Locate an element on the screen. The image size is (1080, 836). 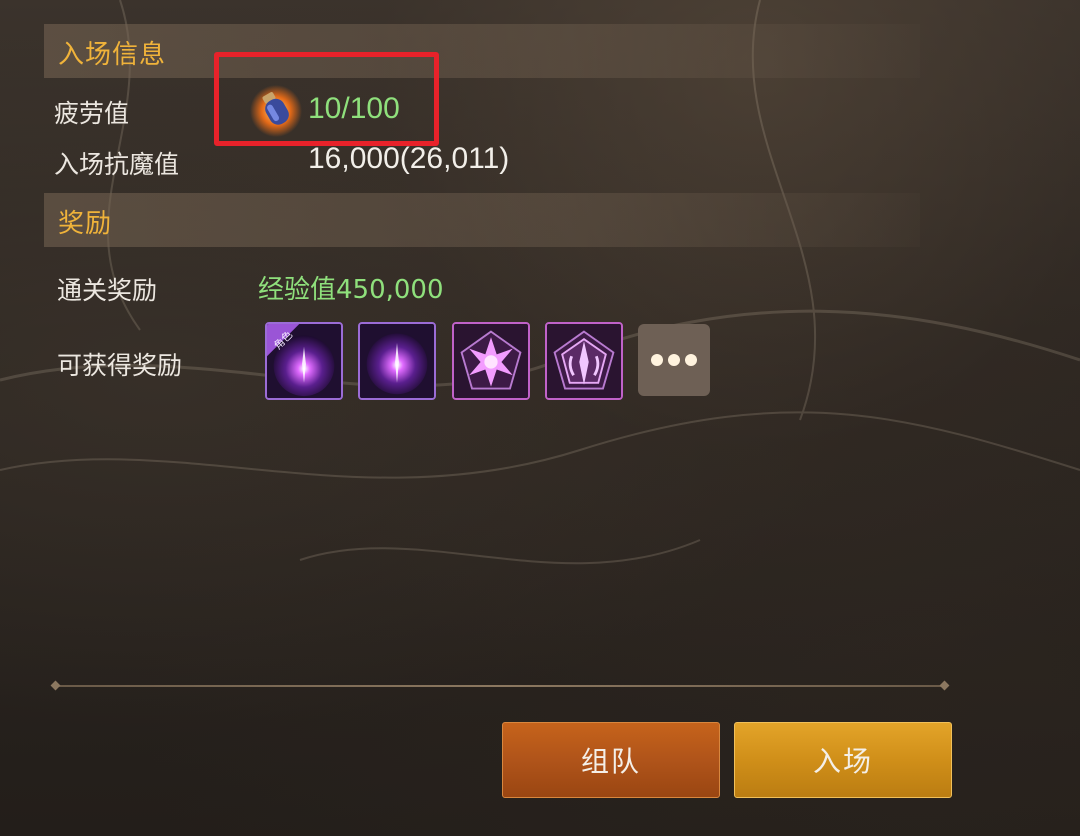
enter-button-label: 入场 is located at coordinates (842, 761).